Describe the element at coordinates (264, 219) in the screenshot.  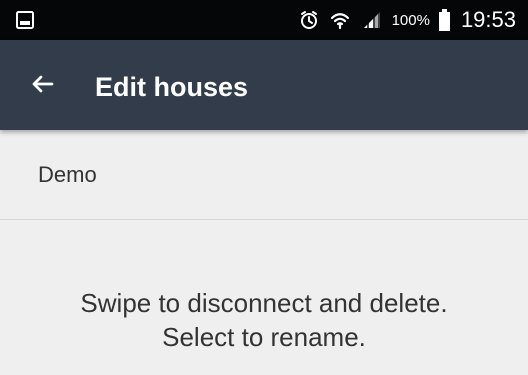
I see `list-divider` at that location.